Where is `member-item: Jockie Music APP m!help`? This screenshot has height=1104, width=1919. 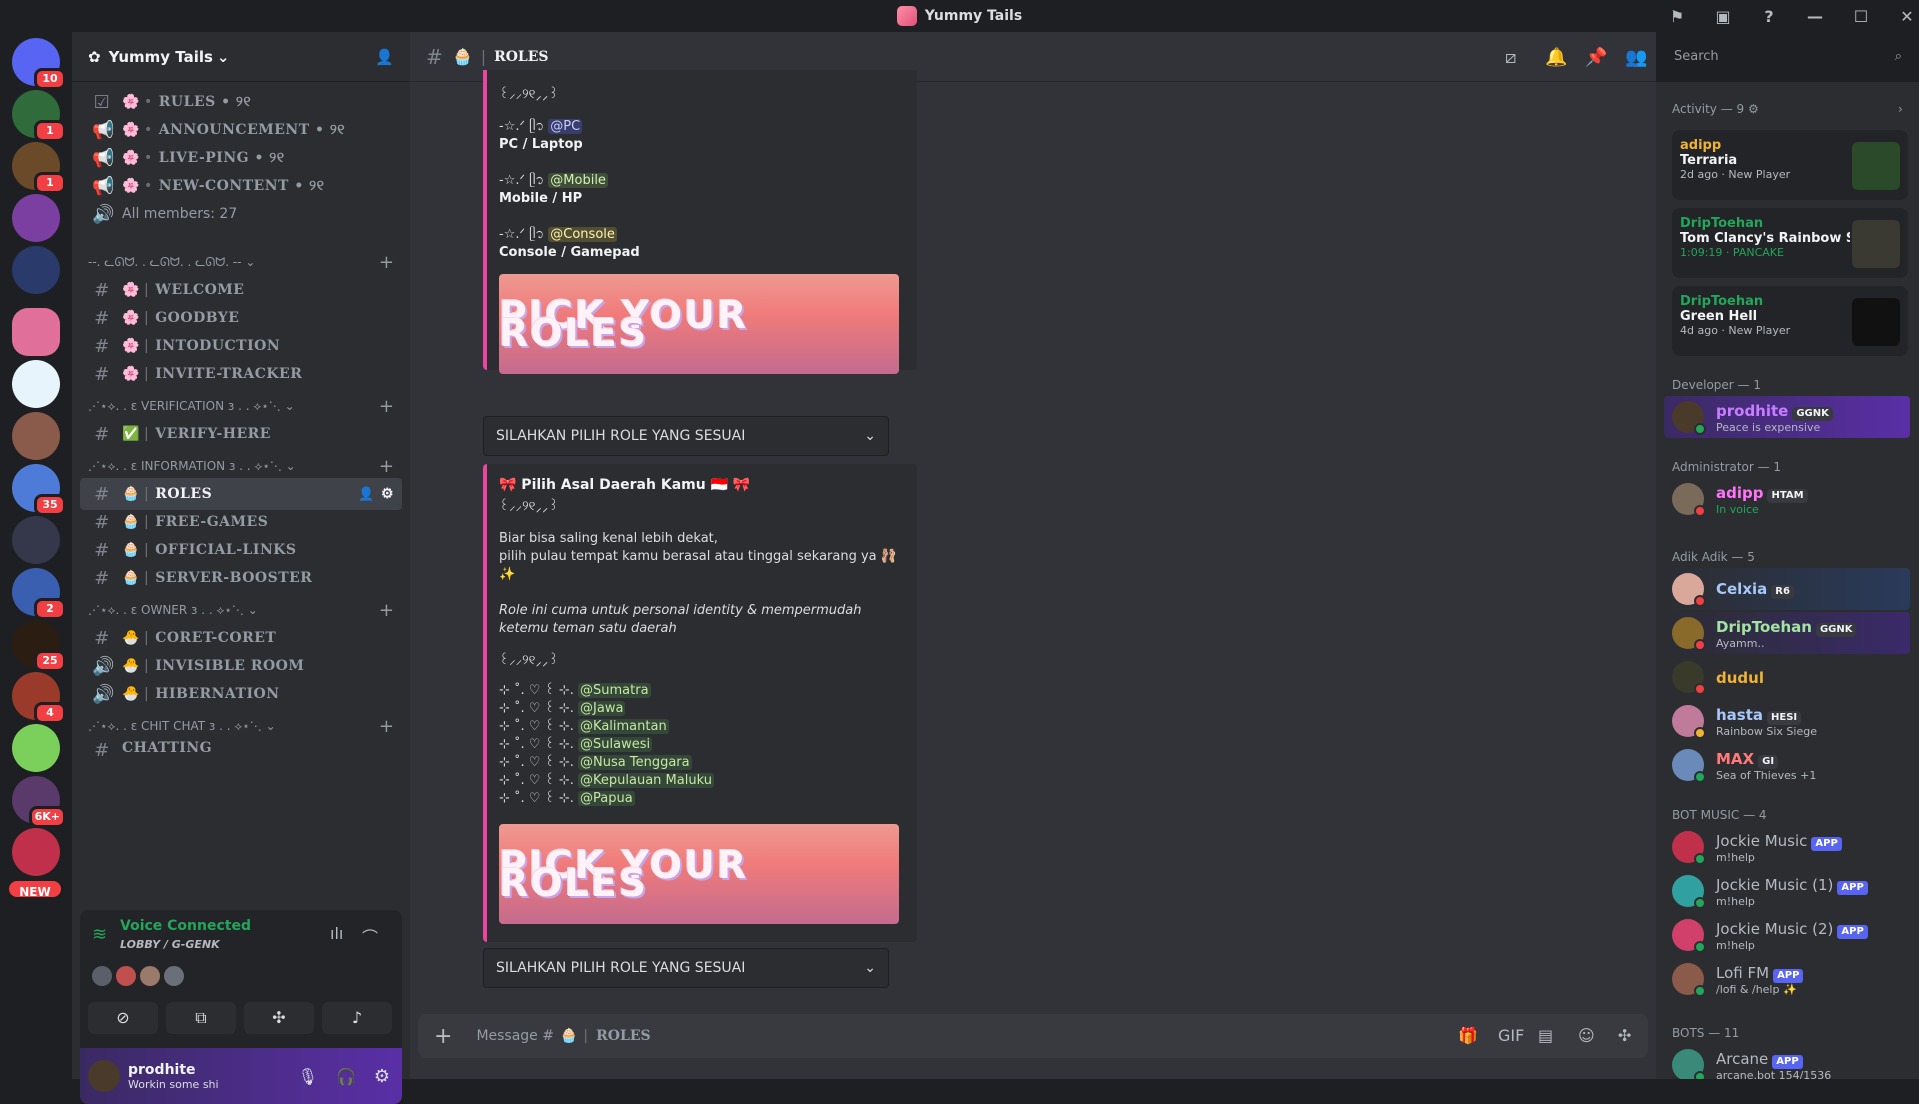
member-item: Jockie Music APP m!help is located at coordinates (1787, 847).